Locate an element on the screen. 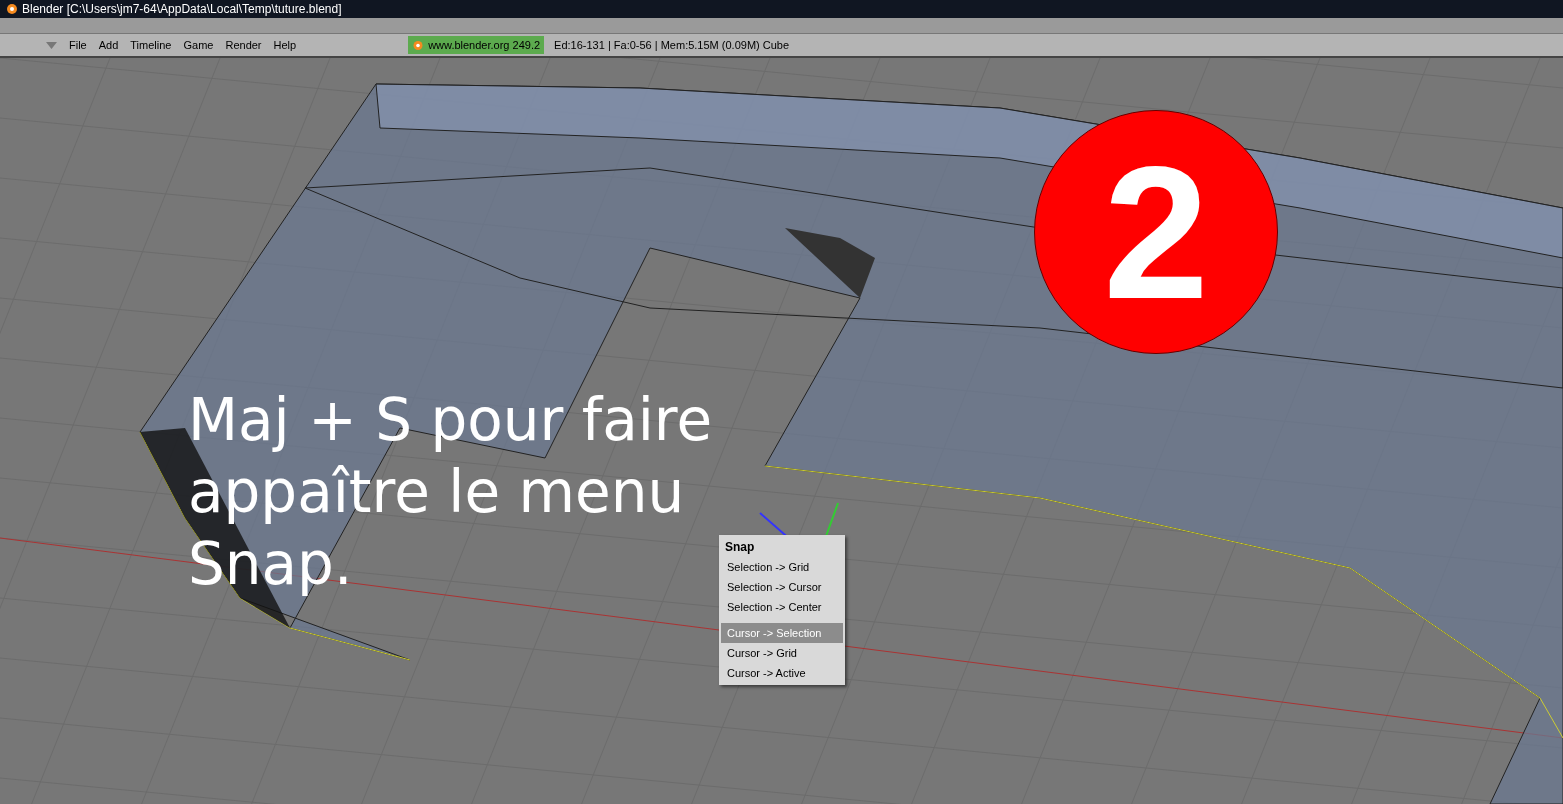  menu-item: Help is located at coordinates (285, 45).